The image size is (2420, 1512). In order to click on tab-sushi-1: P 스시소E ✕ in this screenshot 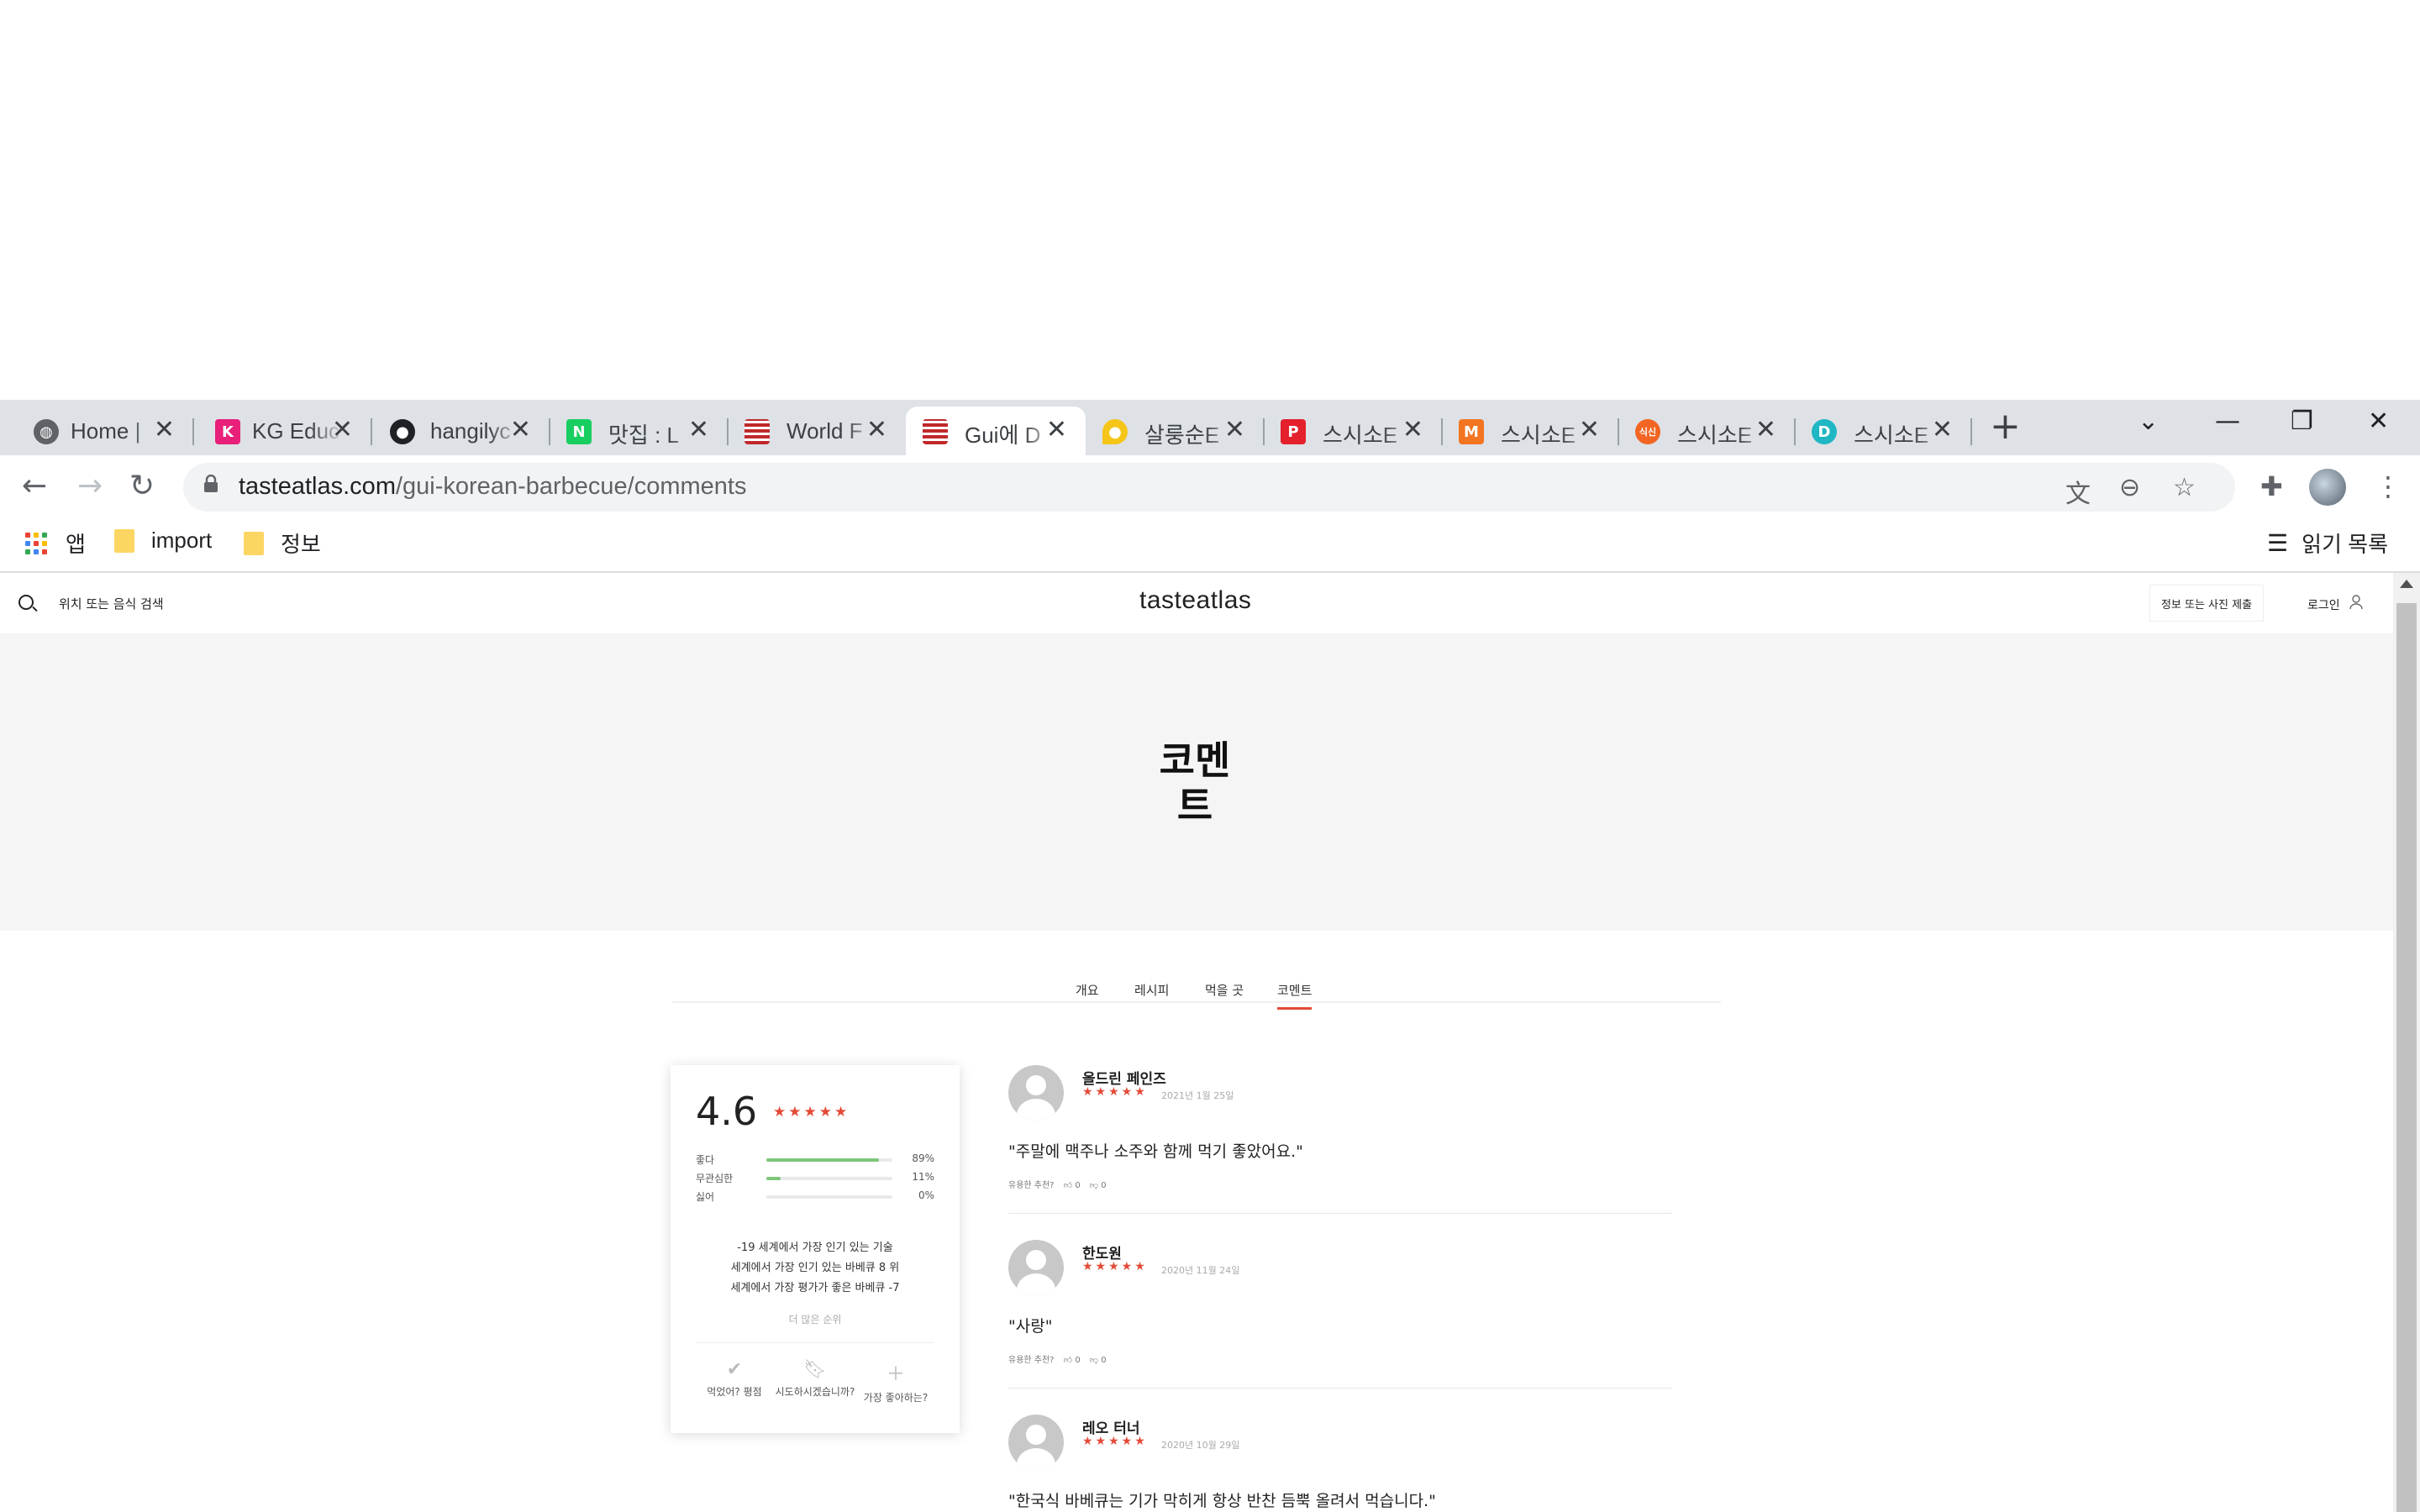, I will do `click(1353, 431)`.